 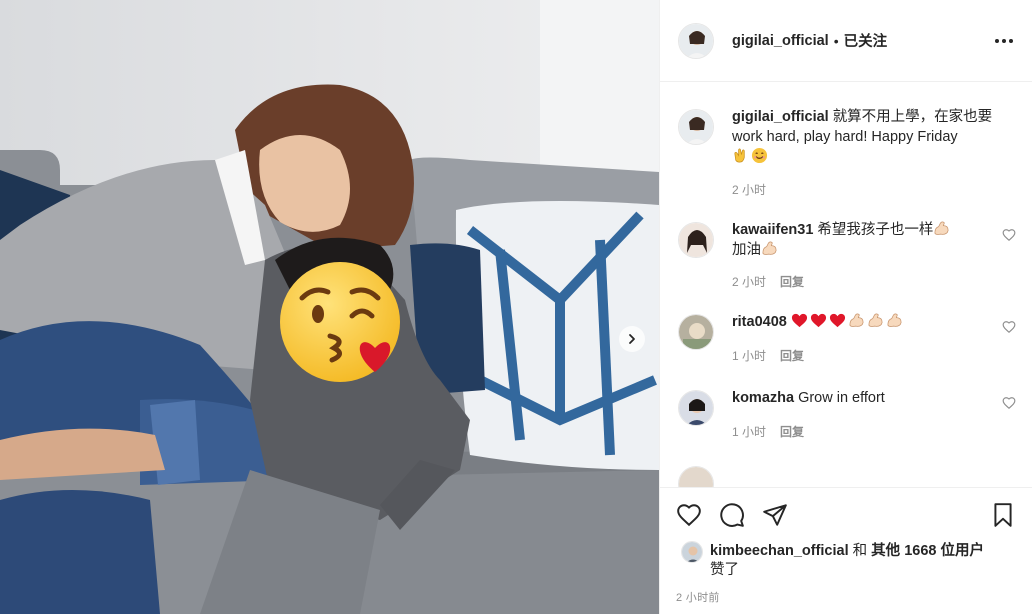 What do you see at coordinates (847, 339) in the screenshot?
I see `comment-item: rita0408 1 小时 回复` at bounding box center [847, 339].